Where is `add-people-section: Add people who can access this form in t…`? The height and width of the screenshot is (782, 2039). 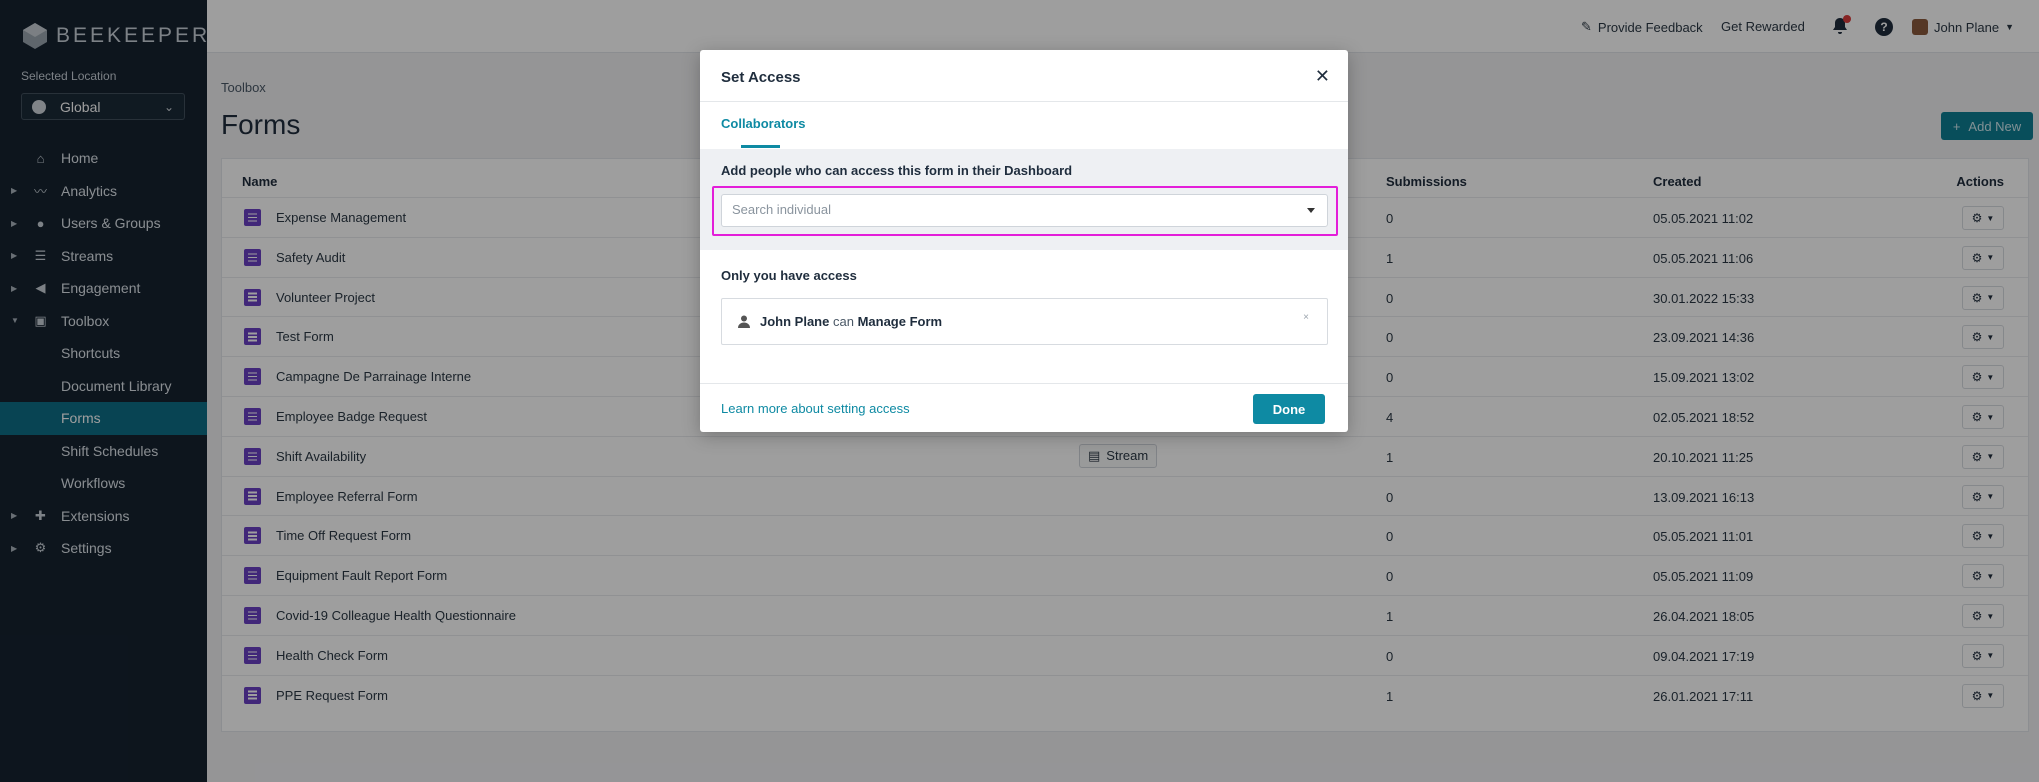 add-people-section: Add people who can access this form in t… is located at coordinates (1024, 199).